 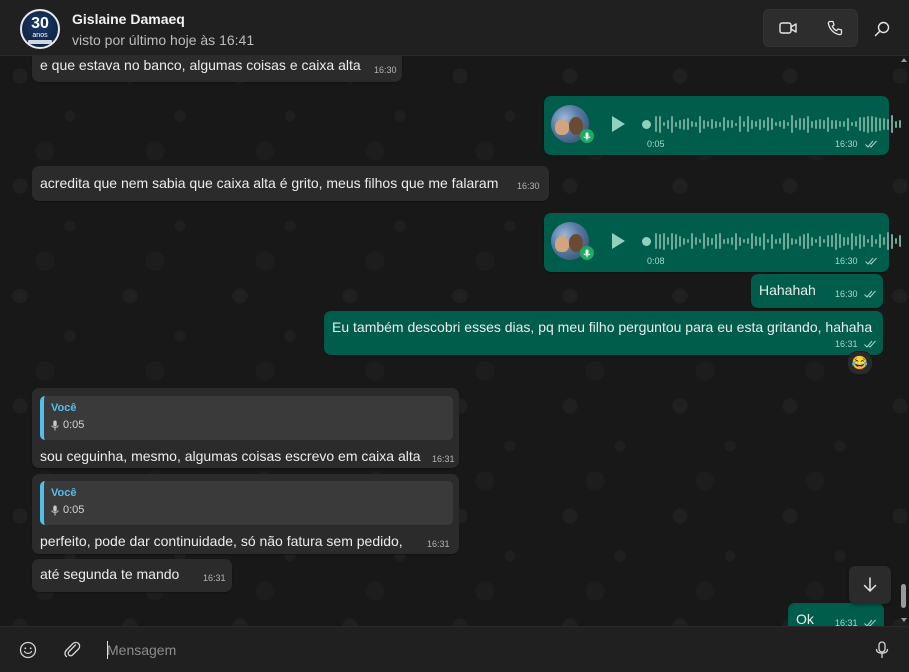 I want to click on message-incoming: até segunda te mando 16:31, so click(x=132, y=575).